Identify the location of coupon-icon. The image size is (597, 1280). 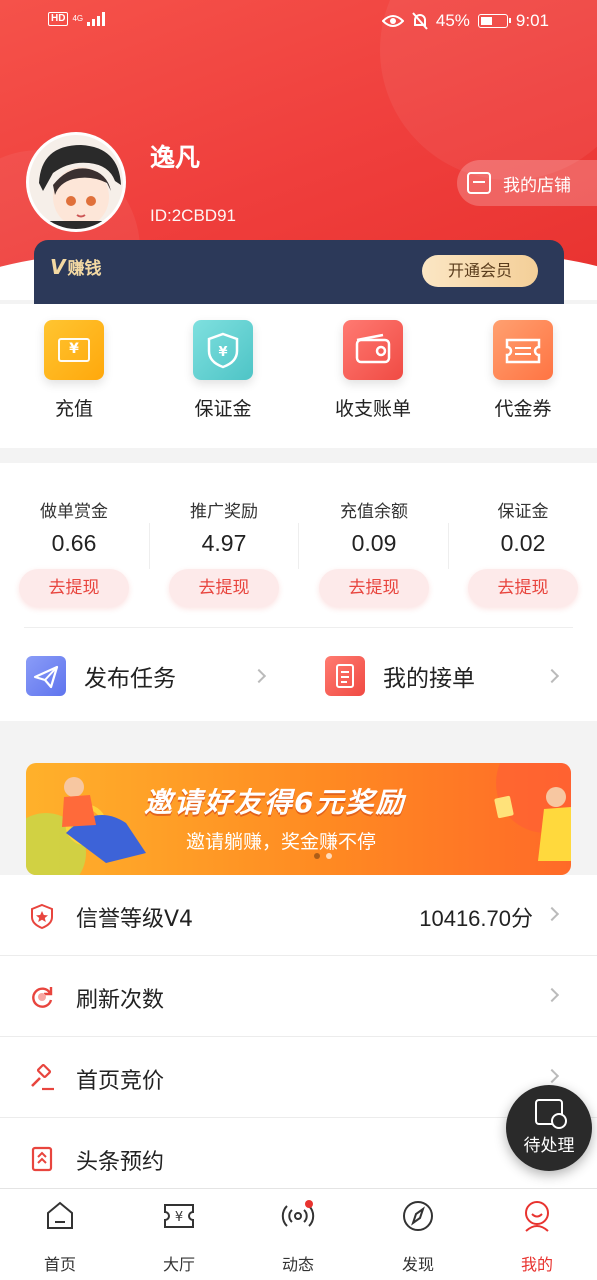
(523, 350).